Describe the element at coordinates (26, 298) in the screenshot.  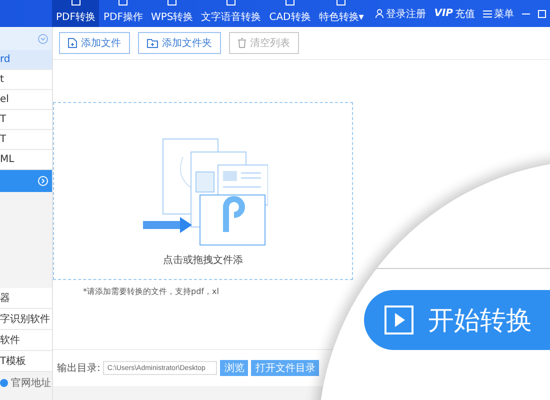
I see `sidebar-link: 器` at that location.